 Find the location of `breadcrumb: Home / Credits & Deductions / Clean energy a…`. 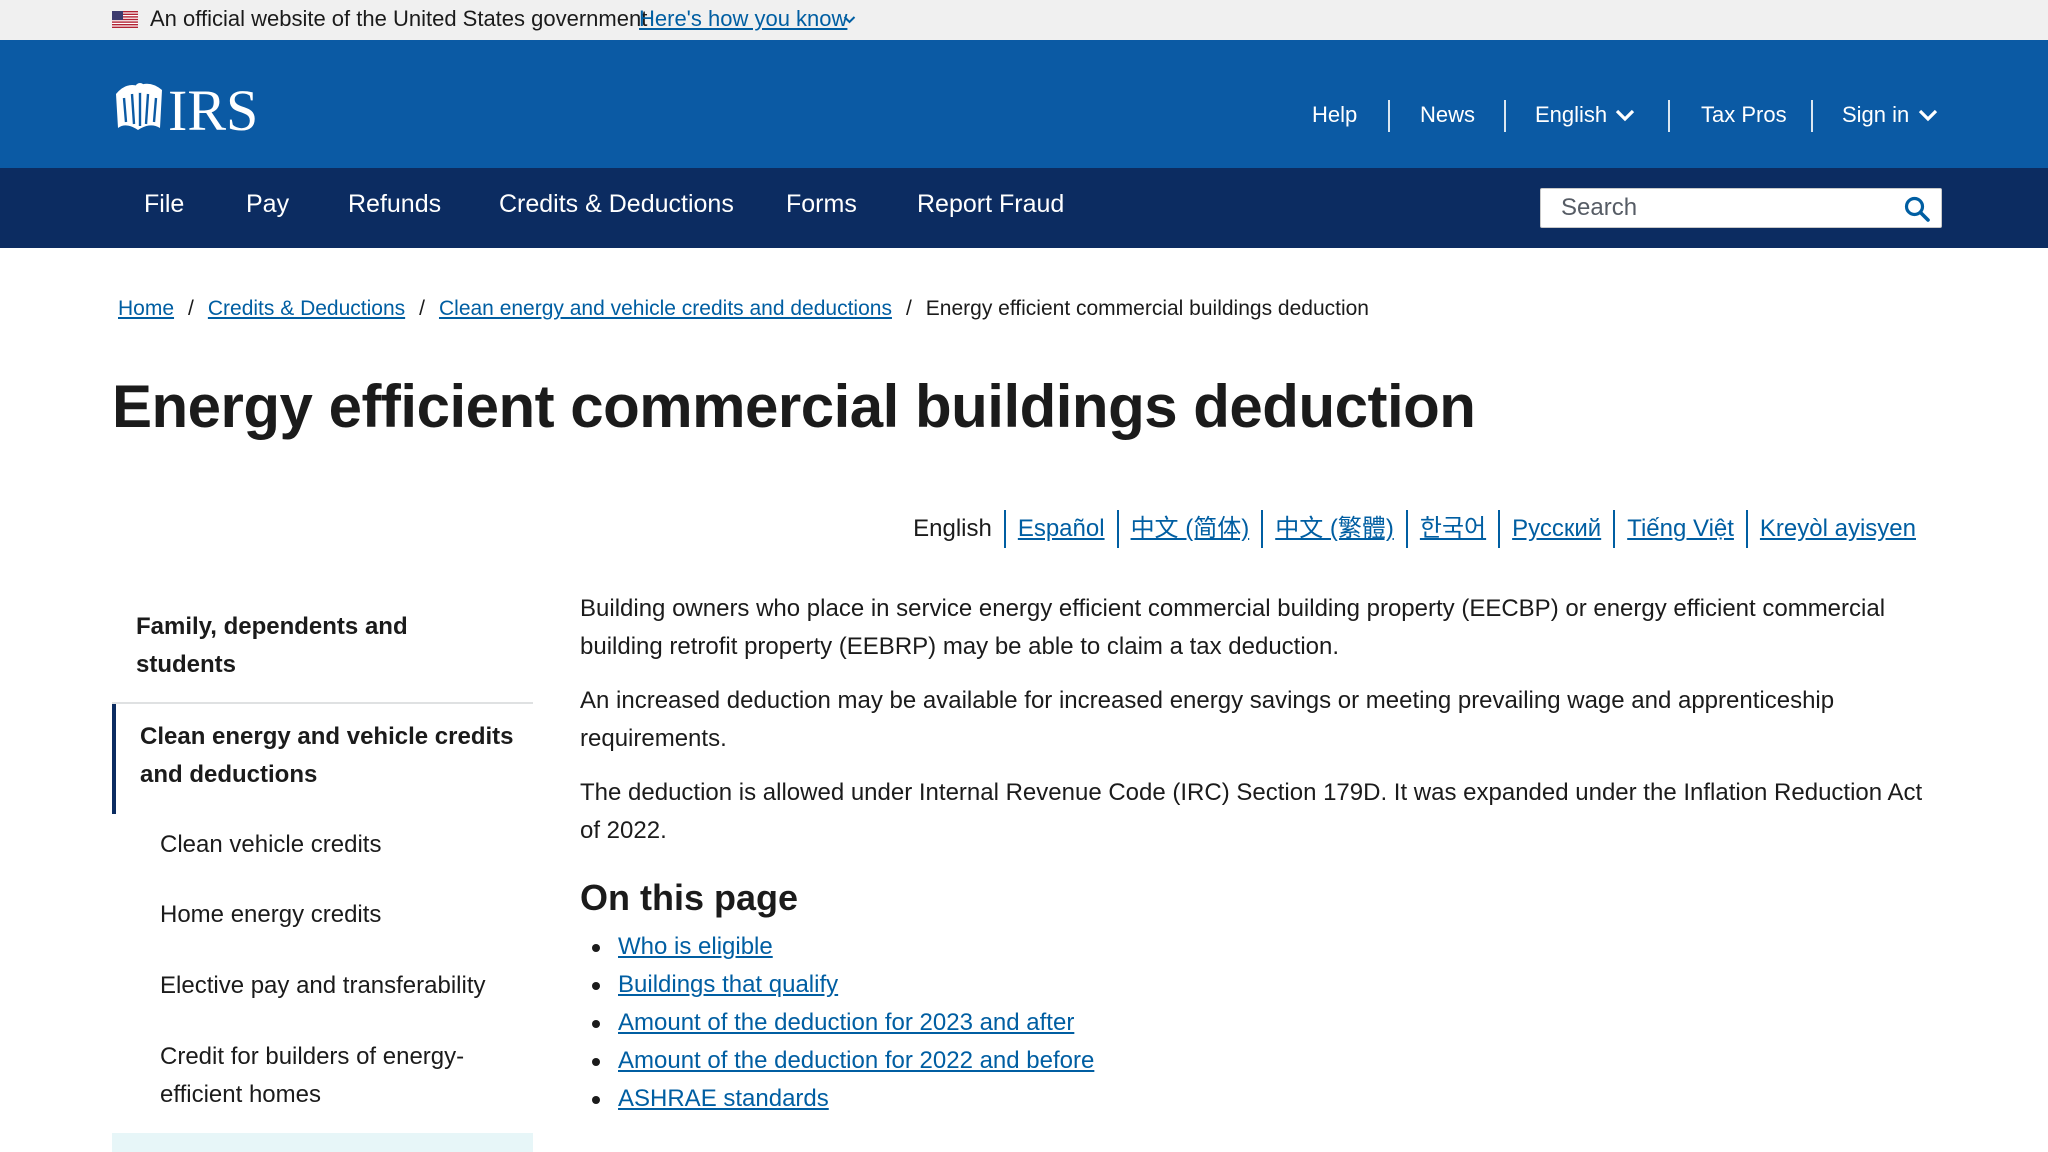

breadcrumb: Home / Credits & Deductions / Clean energy a… is located at coordinates (743, 309).